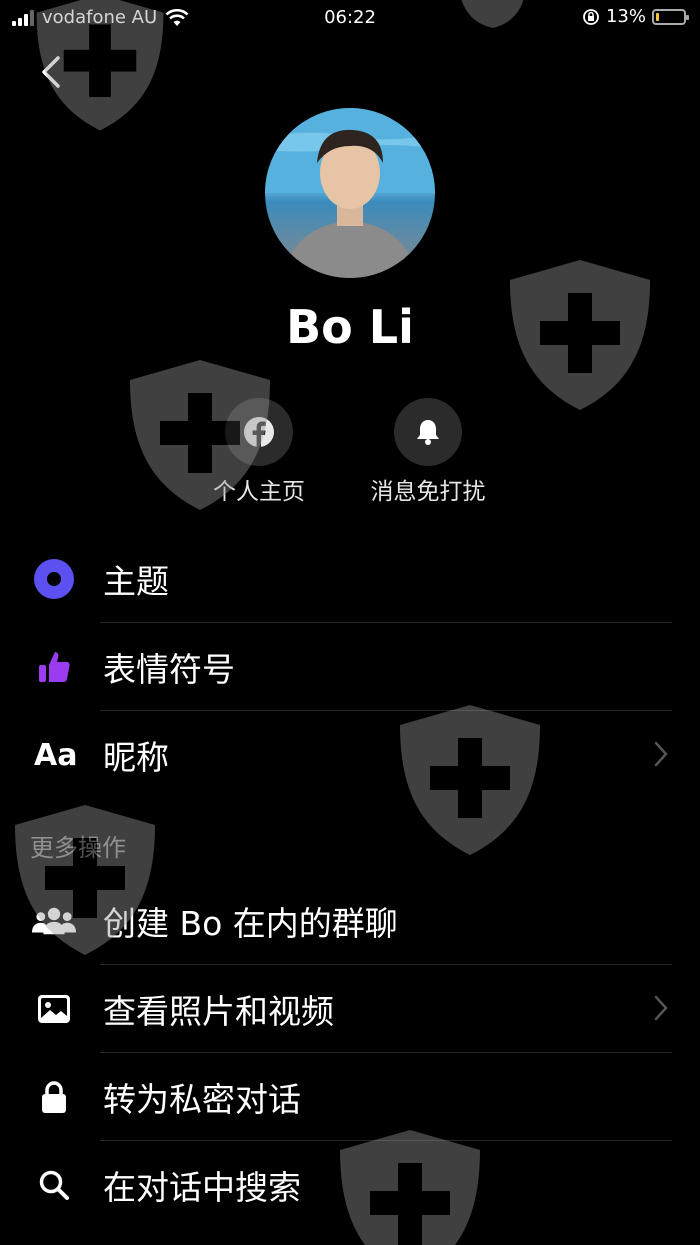 The image size is (700, 1245). I want to click on search-icon, so click(54, 1185).